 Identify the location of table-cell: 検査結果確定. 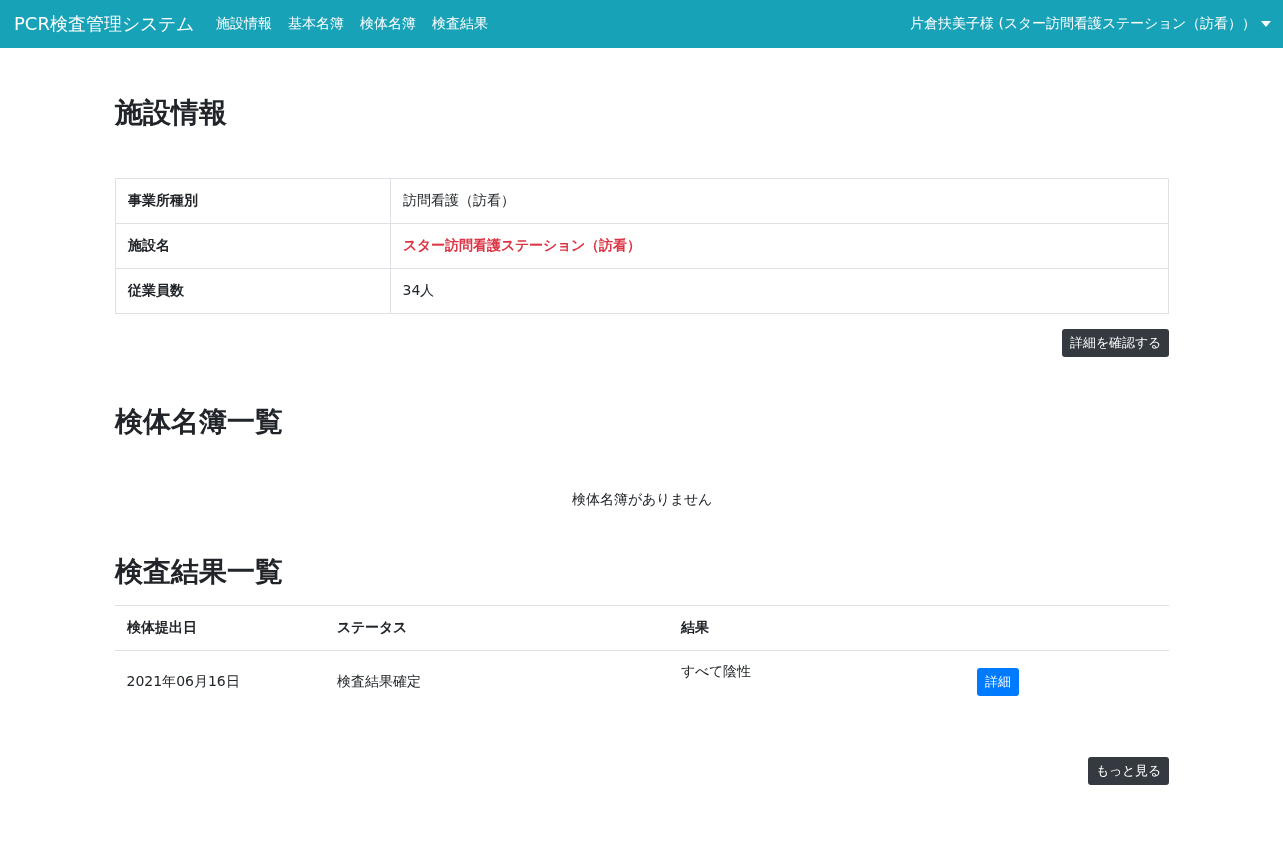
(496, 681).